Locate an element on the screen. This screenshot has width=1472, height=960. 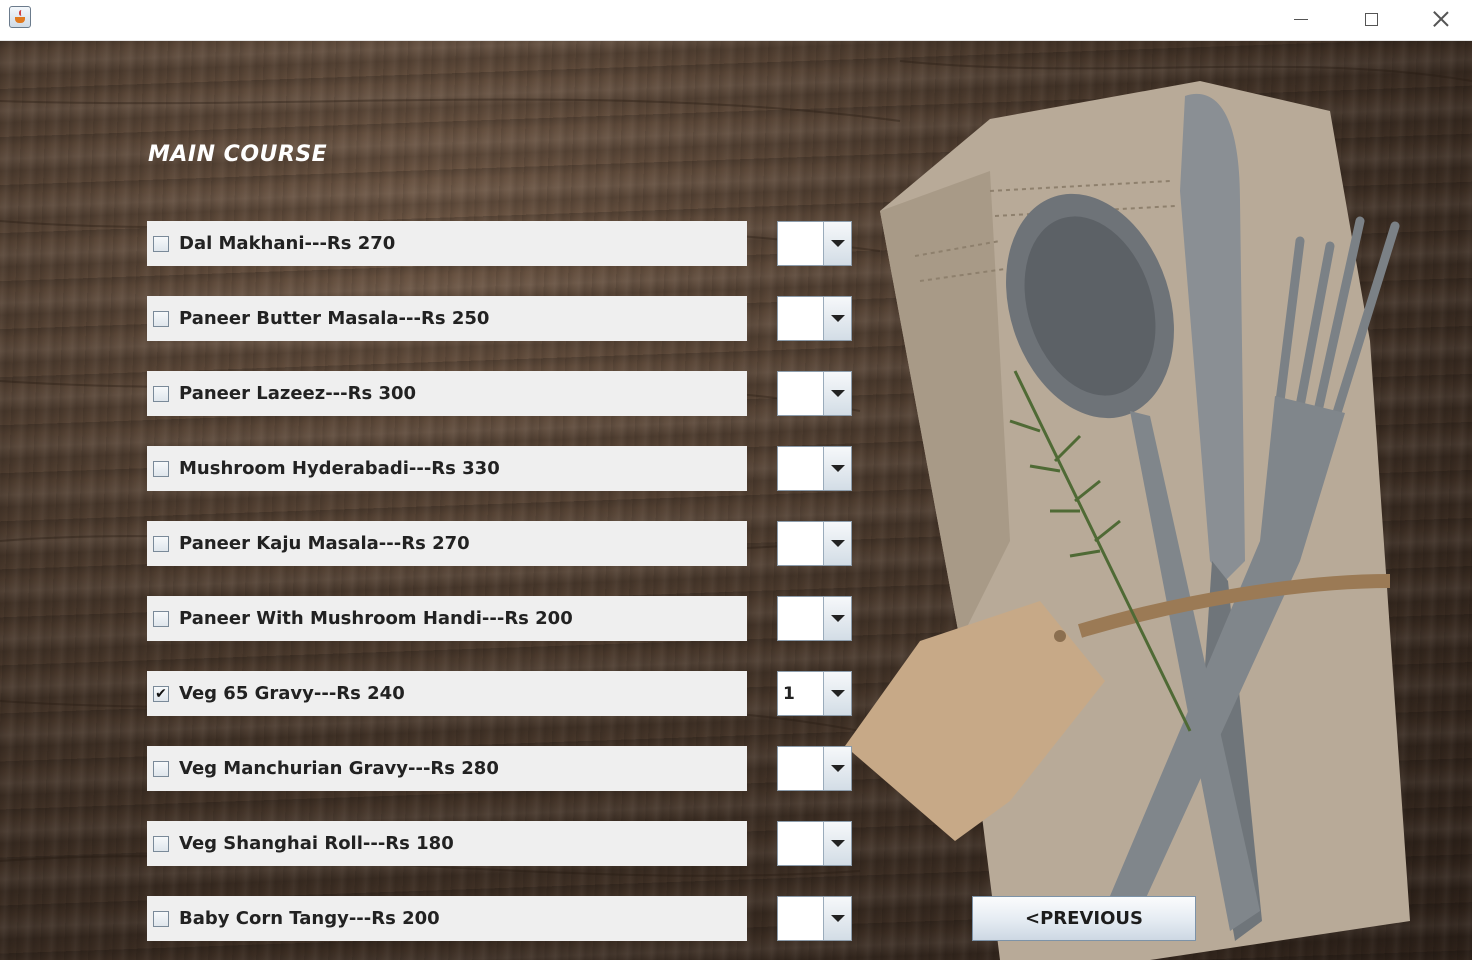
menu-item-row: Paneer Kaju Masala---Rs 270 is located at coordinates (447, 543).